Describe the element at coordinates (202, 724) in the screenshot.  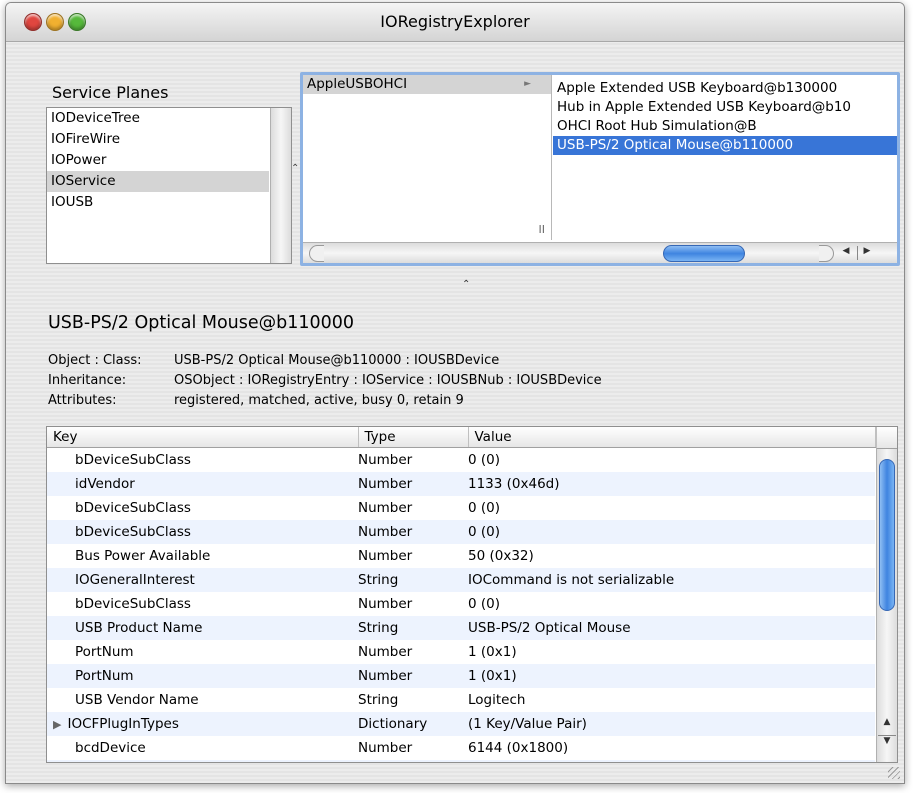
I see `row-key: ▶ IOCFPlugInTypes` at that location.